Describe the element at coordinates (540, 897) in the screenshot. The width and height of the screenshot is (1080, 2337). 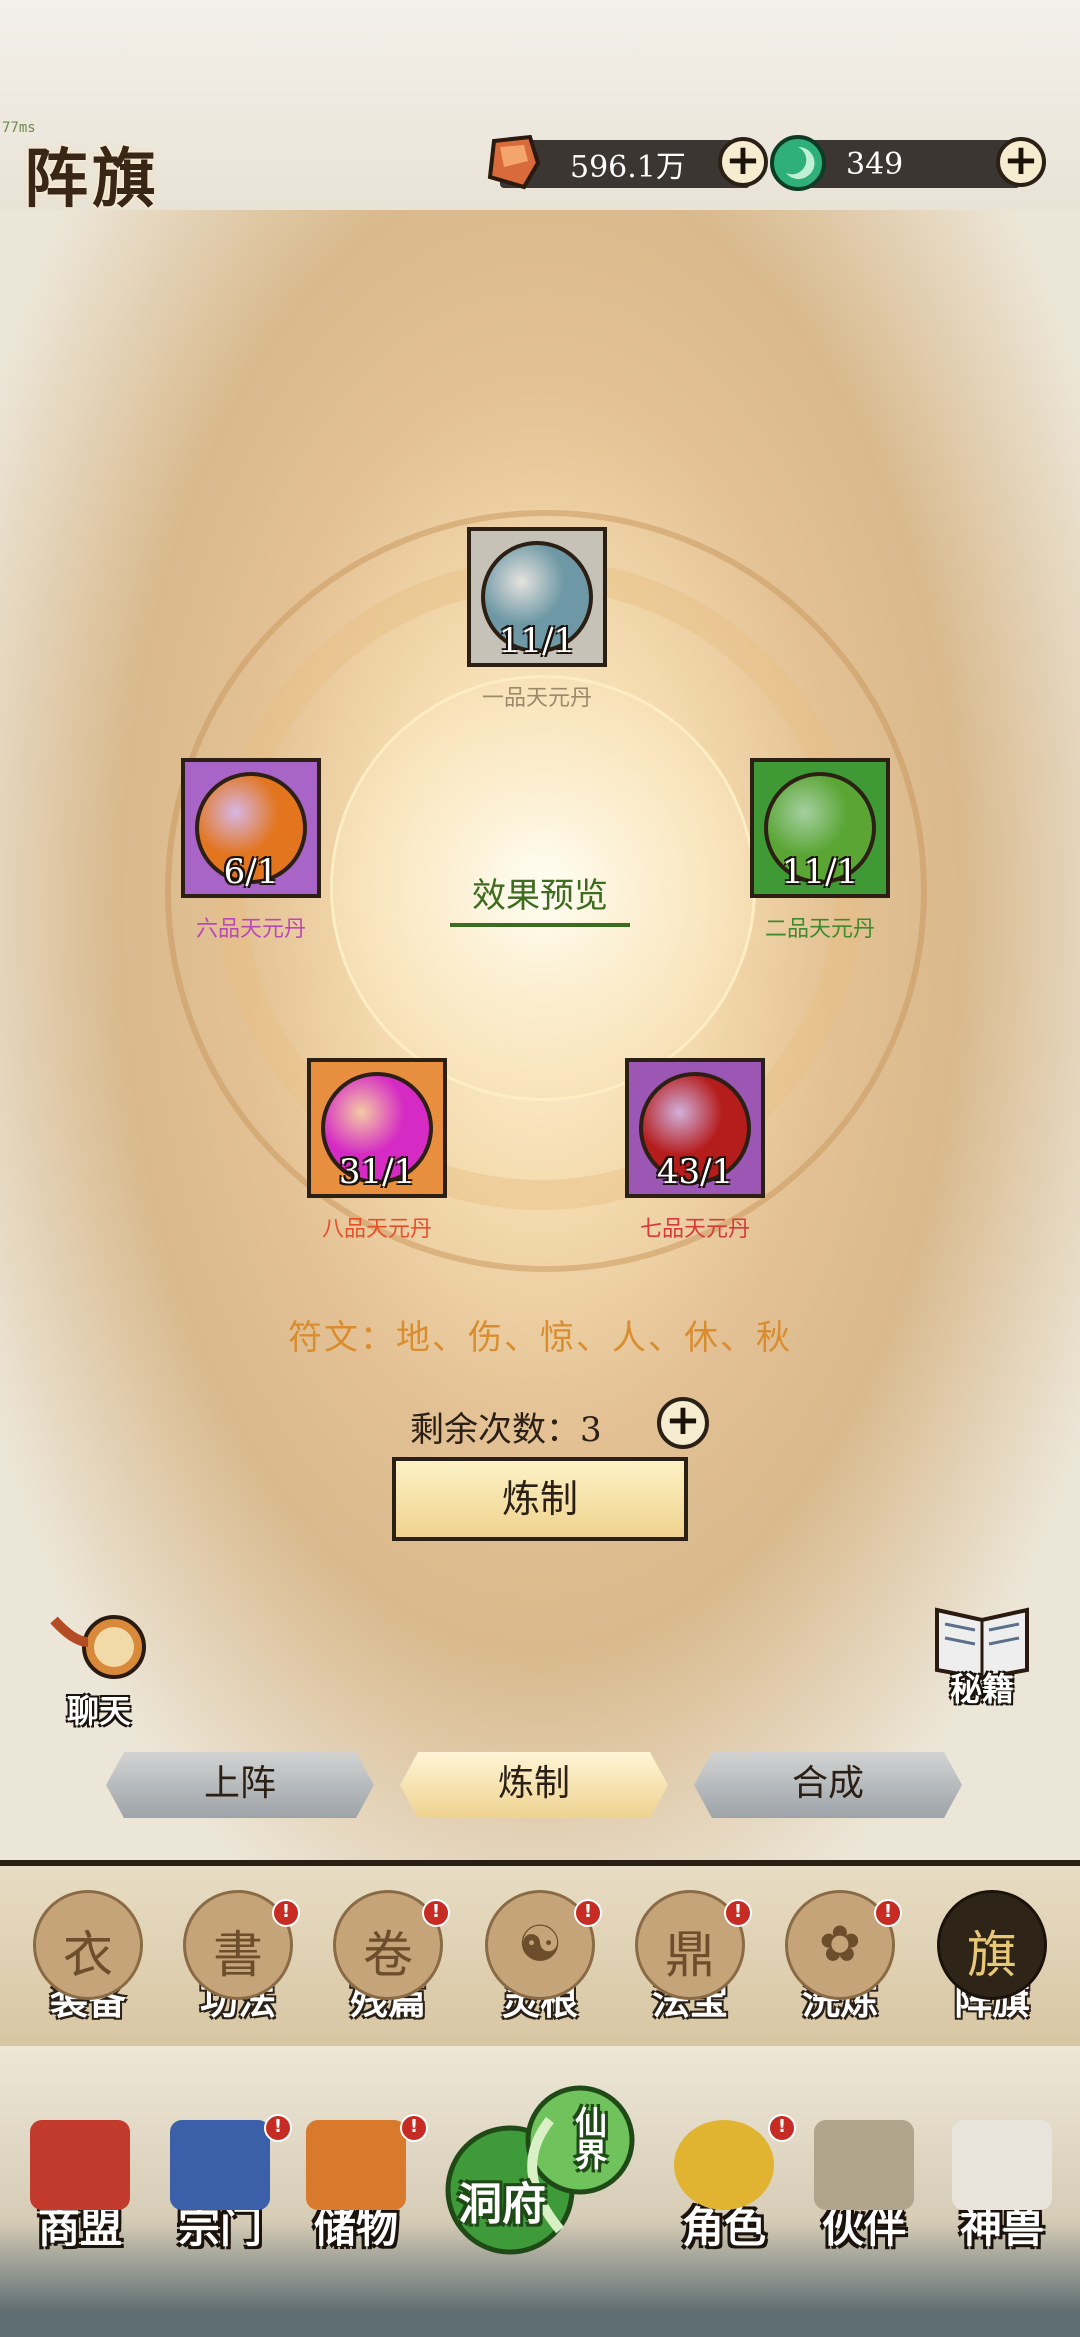
I see `effect-preview-link: 效果预览` at that location.